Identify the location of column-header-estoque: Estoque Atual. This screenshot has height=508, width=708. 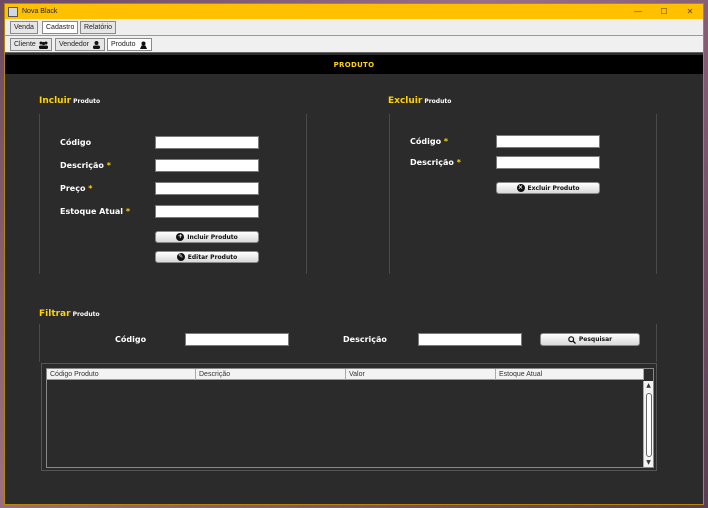
(570, 374).